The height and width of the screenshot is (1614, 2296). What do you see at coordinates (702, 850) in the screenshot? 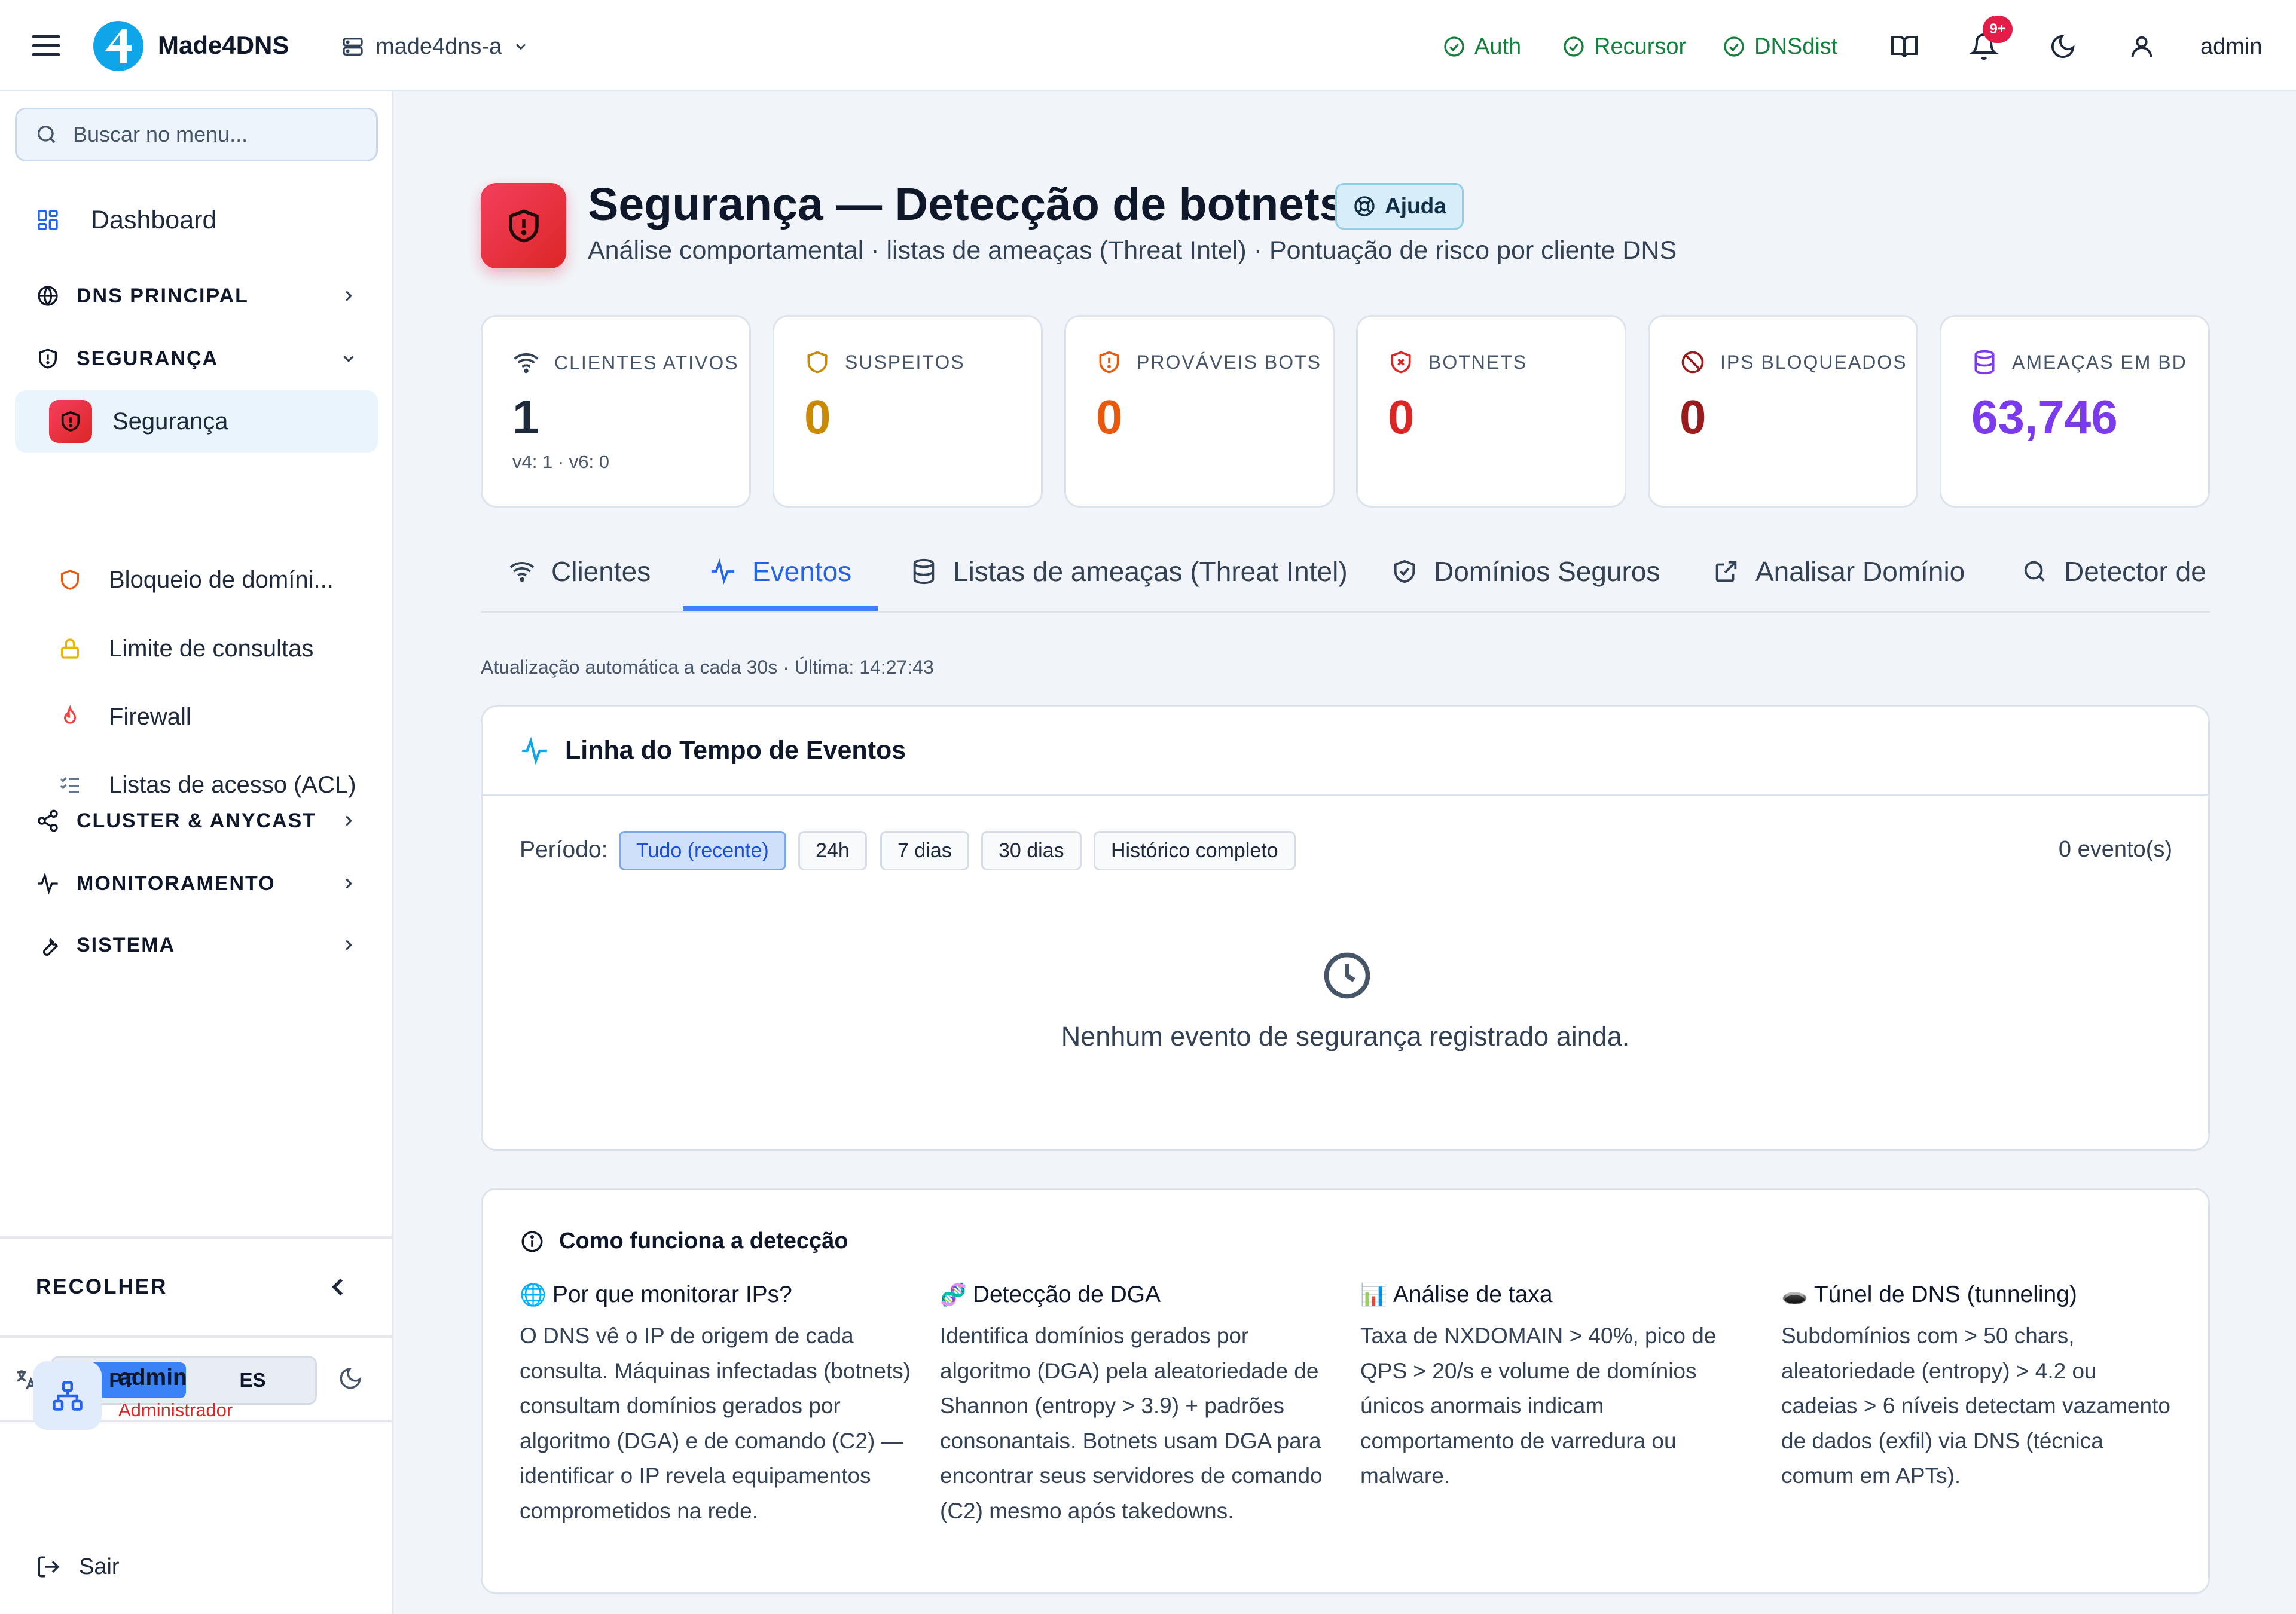
I see `period-all-recent: Tudo (recente)` at bounding box center [702, 850].